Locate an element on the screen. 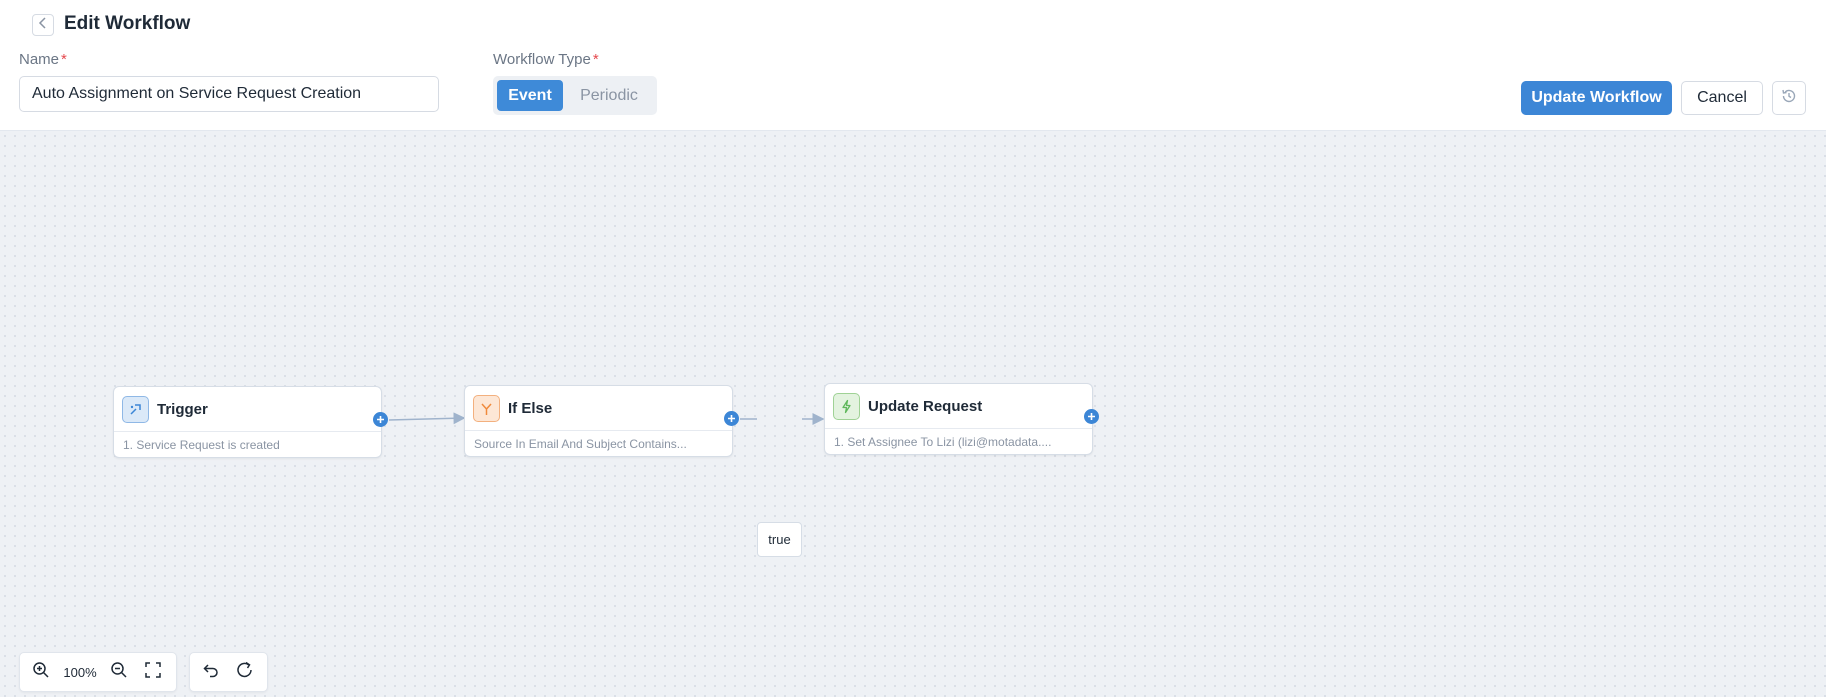 Image resolution: width=1826 pixels, height=697 pixels. workflow-type-toggle: Event Periodic is located at coordinates (575, 95).